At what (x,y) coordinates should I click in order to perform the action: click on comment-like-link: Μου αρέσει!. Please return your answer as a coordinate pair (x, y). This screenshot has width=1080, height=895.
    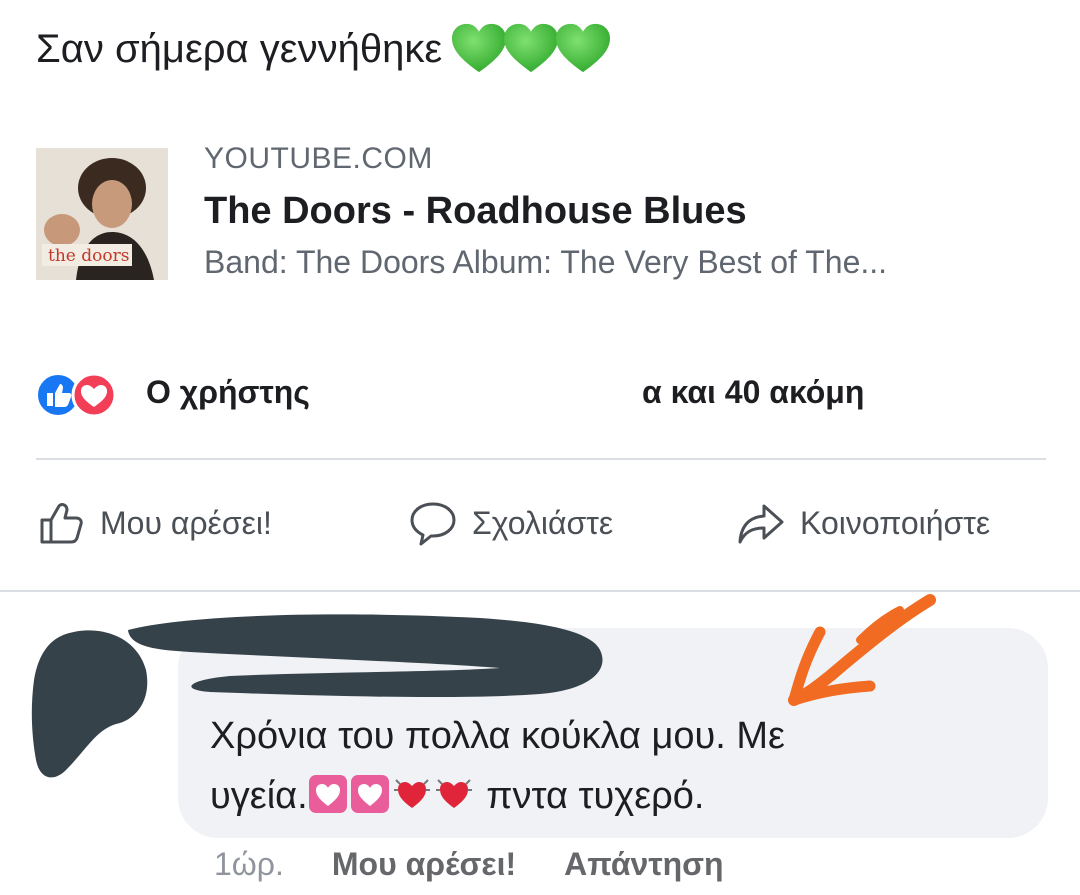
    Looking at the image, I should click on (424, 864).